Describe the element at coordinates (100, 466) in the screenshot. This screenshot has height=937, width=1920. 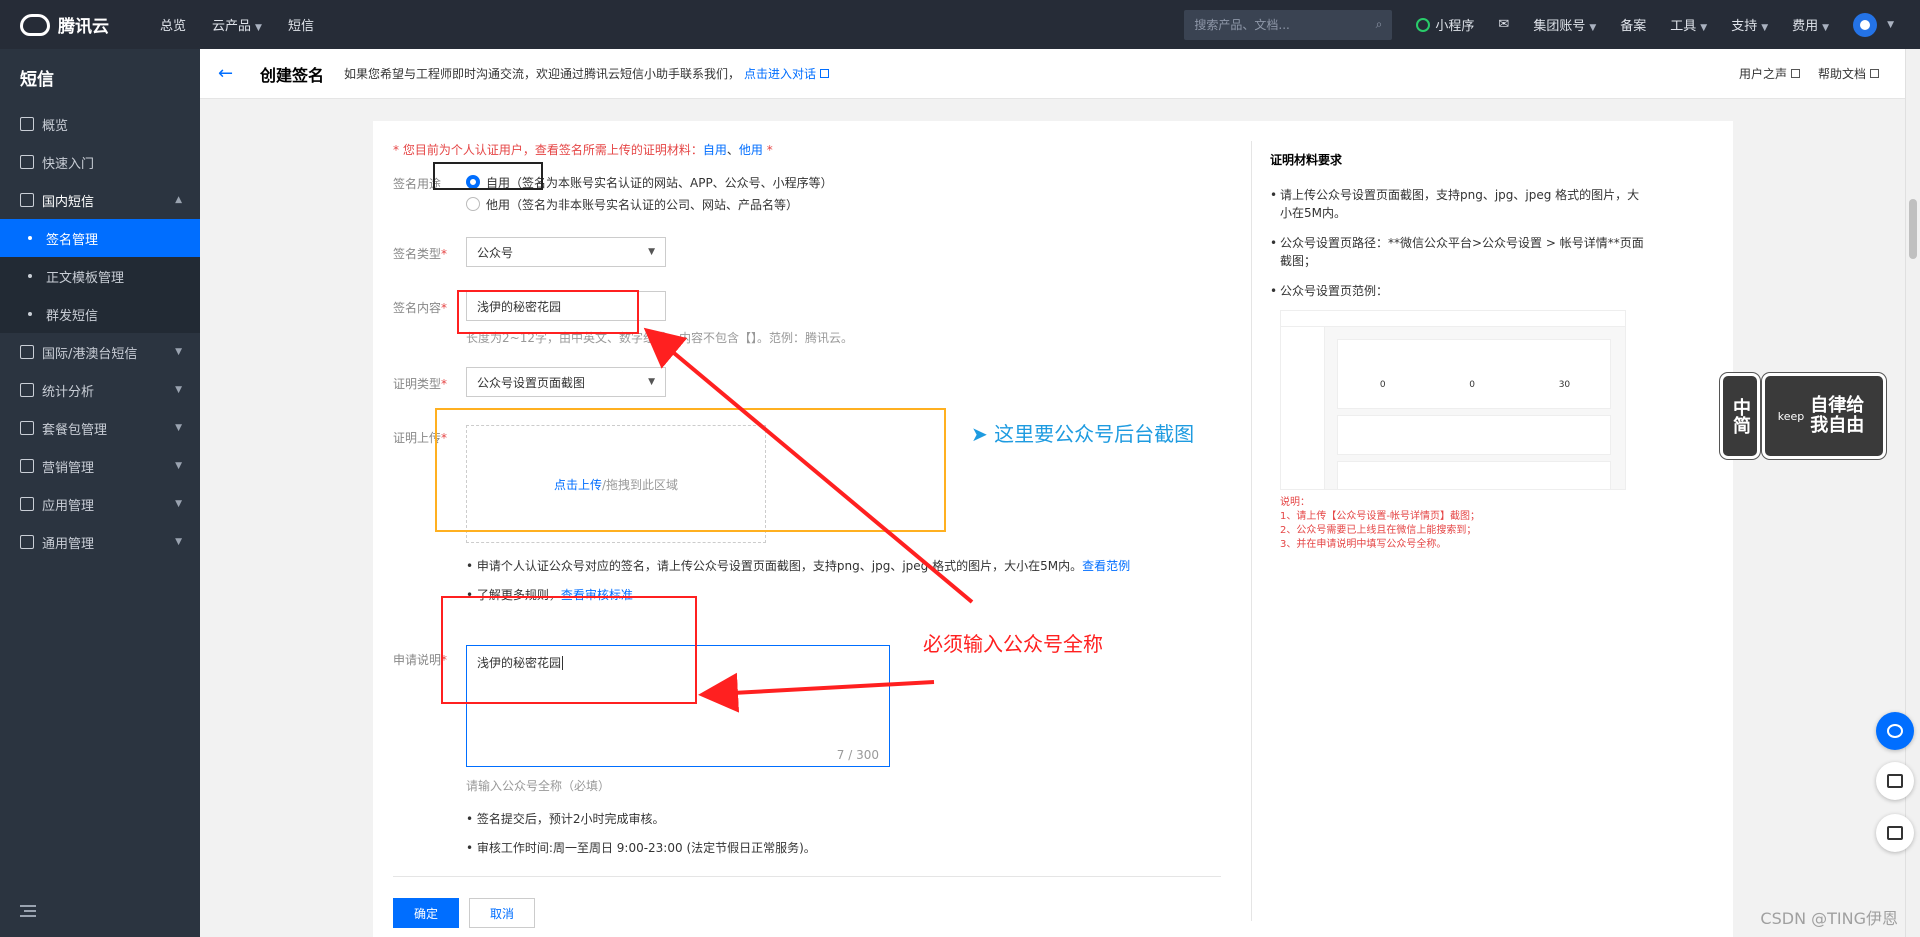
I see `sidebar-item-marketing: 营销管理 ▼` at that location.